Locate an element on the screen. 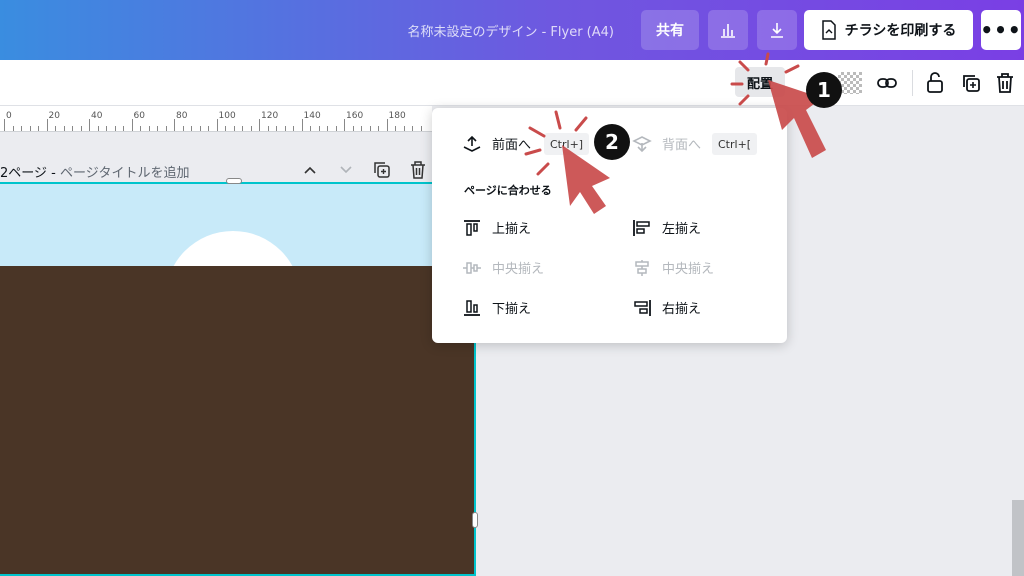 The height and width of the screenshot is (576, 1024). align-bottom-icon is located at coordinates (472, 307).